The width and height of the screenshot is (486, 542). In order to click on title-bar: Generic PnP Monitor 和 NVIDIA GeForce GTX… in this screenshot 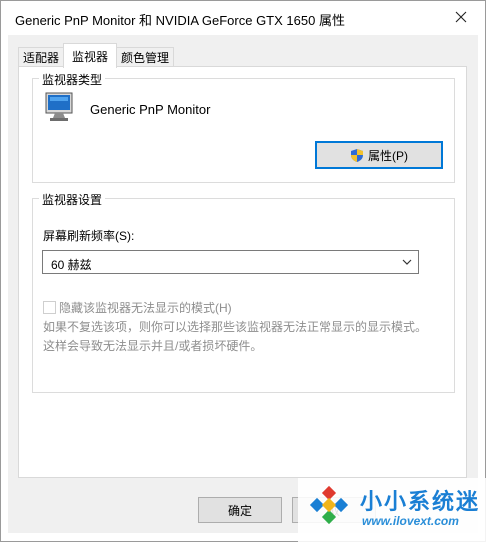, I will do `click(243, 18)`.